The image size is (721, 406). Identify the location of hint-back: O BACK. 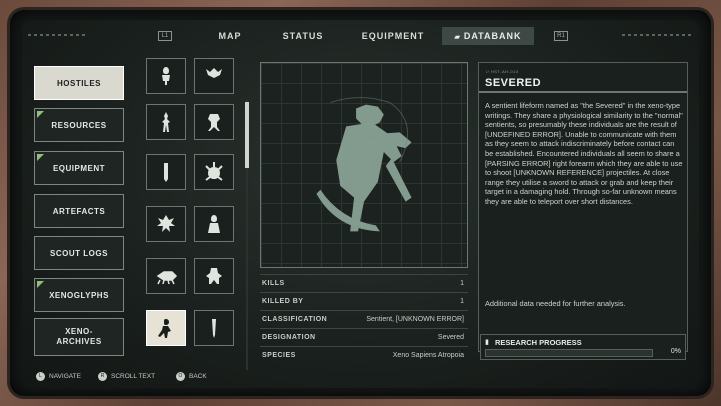
(191, 376).